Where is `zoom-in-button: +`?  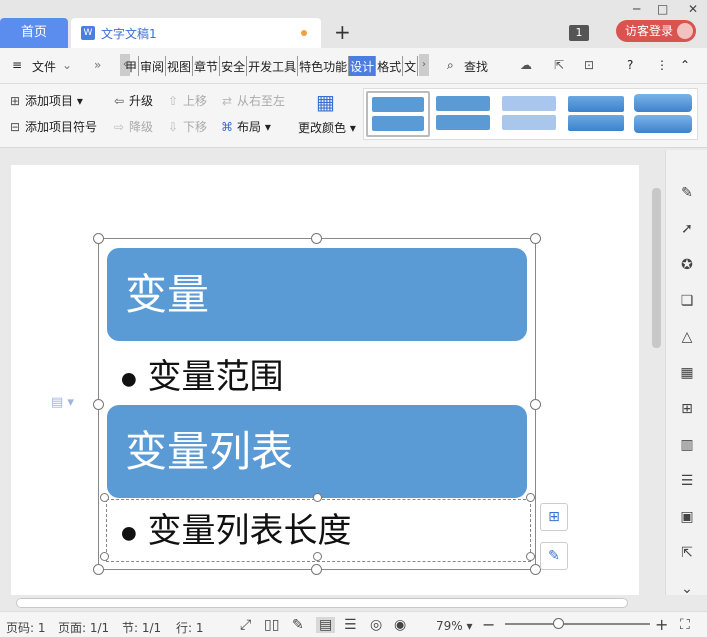
zoom-in-button: + is located at coordinates (661, 624).